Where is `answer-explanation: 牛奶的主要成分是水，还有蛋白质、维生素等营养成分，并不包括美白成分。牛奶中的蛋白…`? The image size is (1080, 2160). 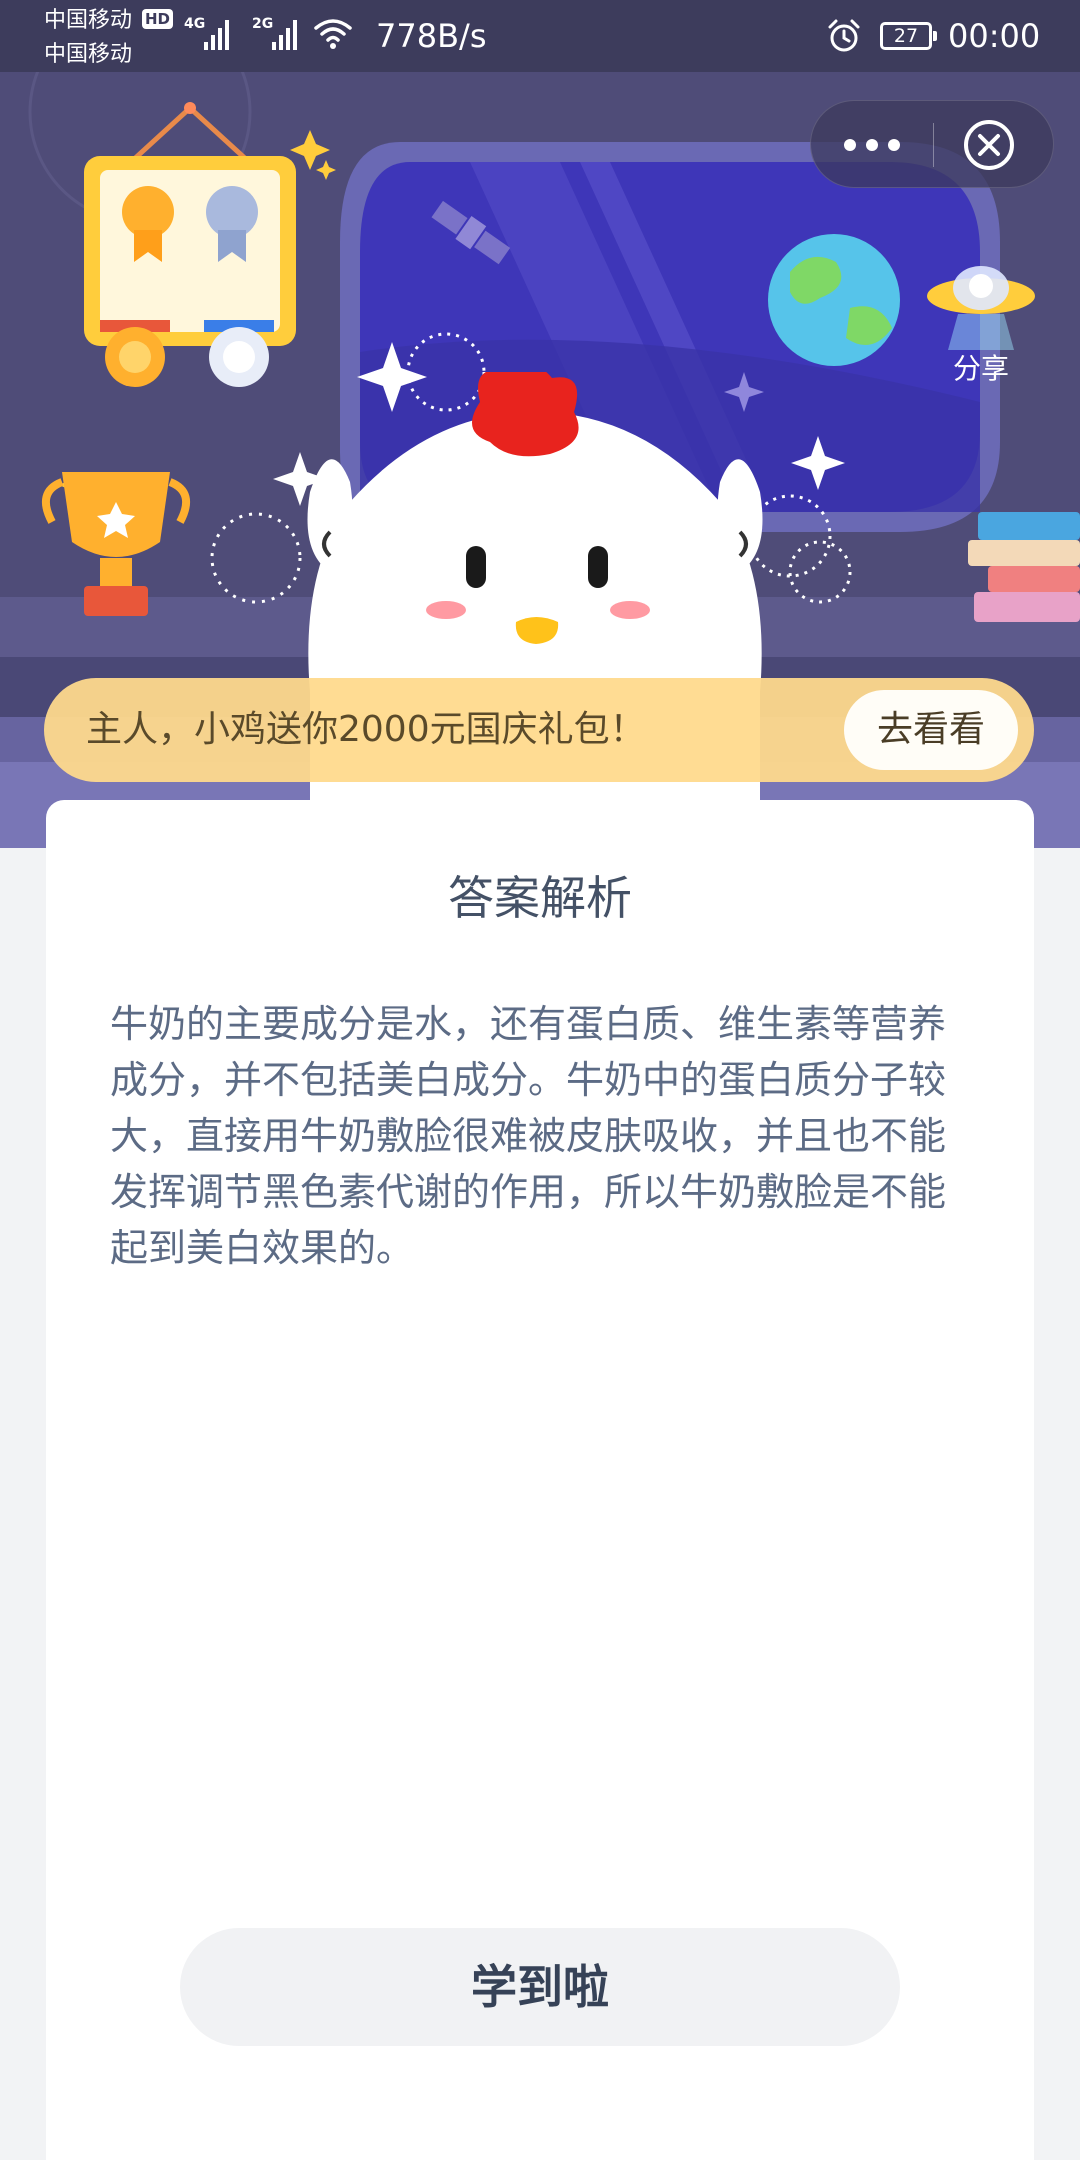 answer-explanation: 牛奶的主要成分是水，还有蛋白质、维生素等营养成分，并不包括美白成分。牛奶中的蛋白… is located at coordinates (528, 1136).